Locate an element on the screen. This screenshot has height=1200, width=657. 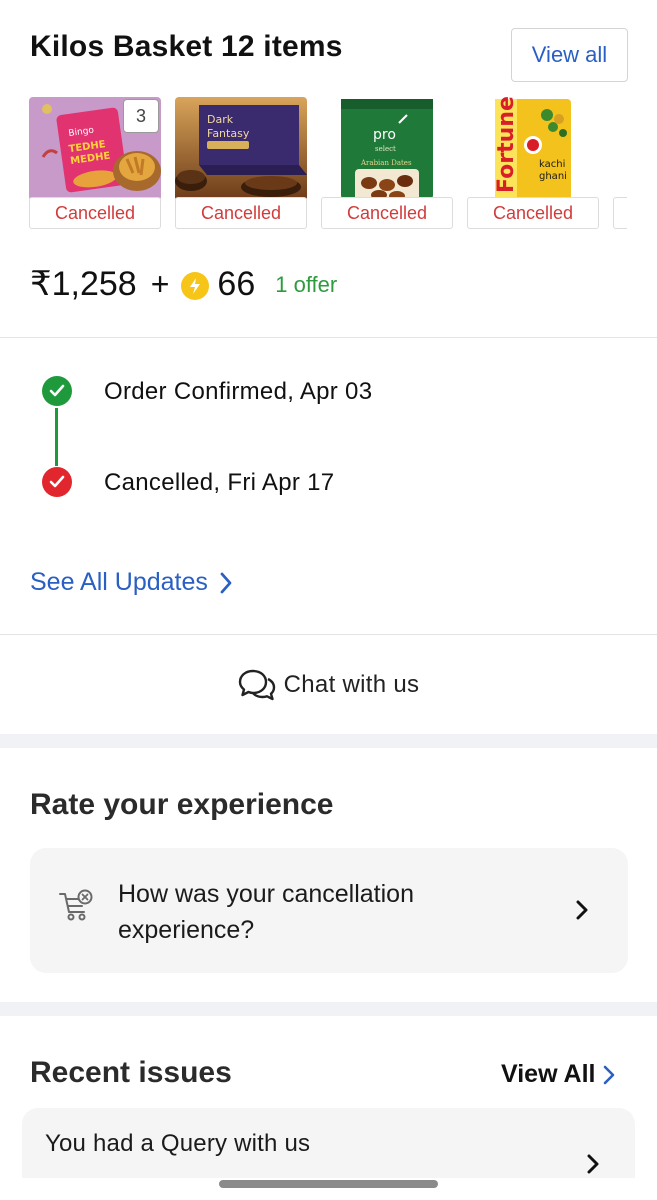
see-all-updates-label: See All Updates is located at coordinates (119, 582).